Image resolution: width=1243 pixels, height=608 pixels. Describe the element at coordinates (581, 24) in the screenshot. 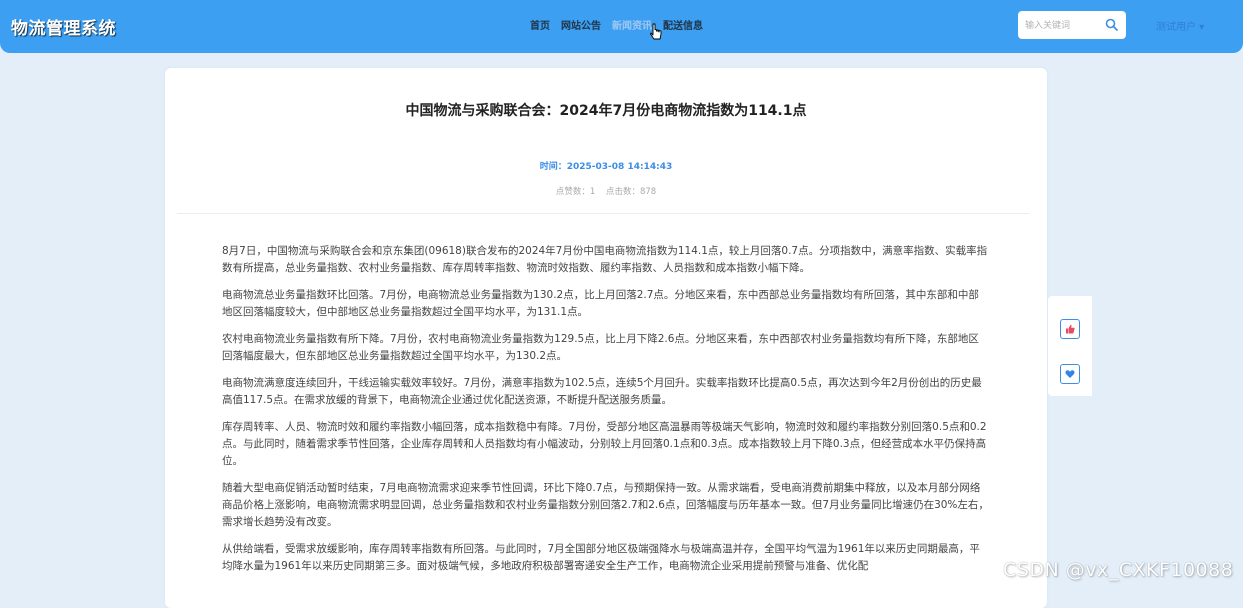

I see `nav-announcements: 网站公告` at that location.